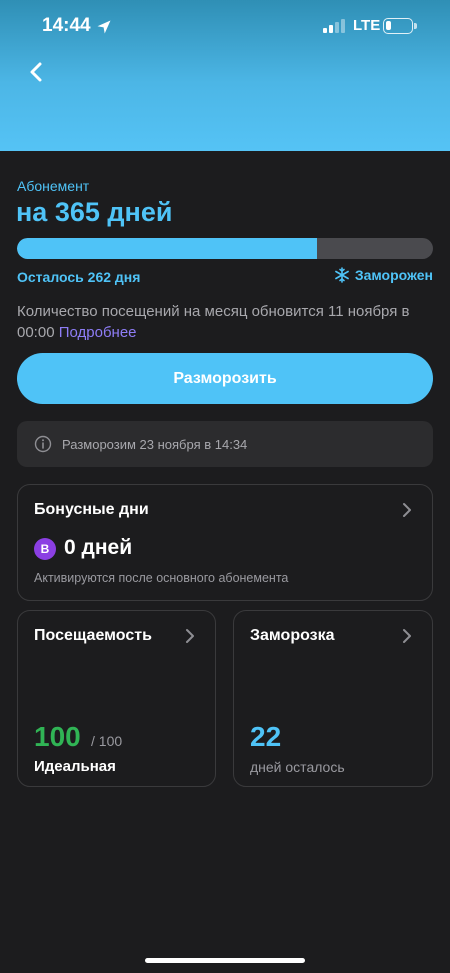 The width and height of the screenshot is (450, 973). Describe the element at coordinates (53, 186) in the screenshot. I see `subscription-label: Абонемент` at that location.